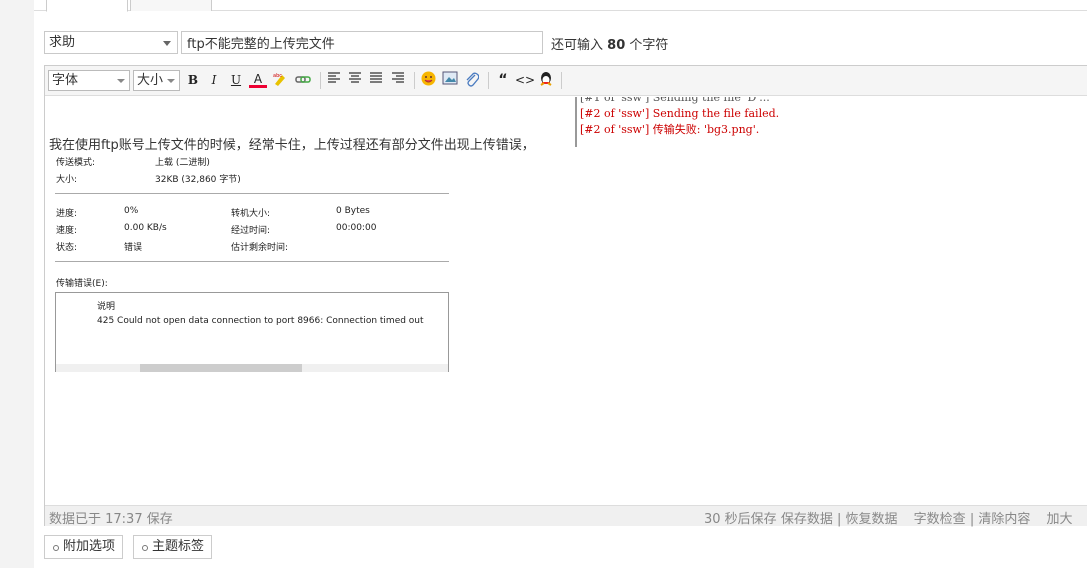 The width and height of the screenshot is (1087, 568). I want to click on mode-value: 上载 (二进制), so click(182, 163).